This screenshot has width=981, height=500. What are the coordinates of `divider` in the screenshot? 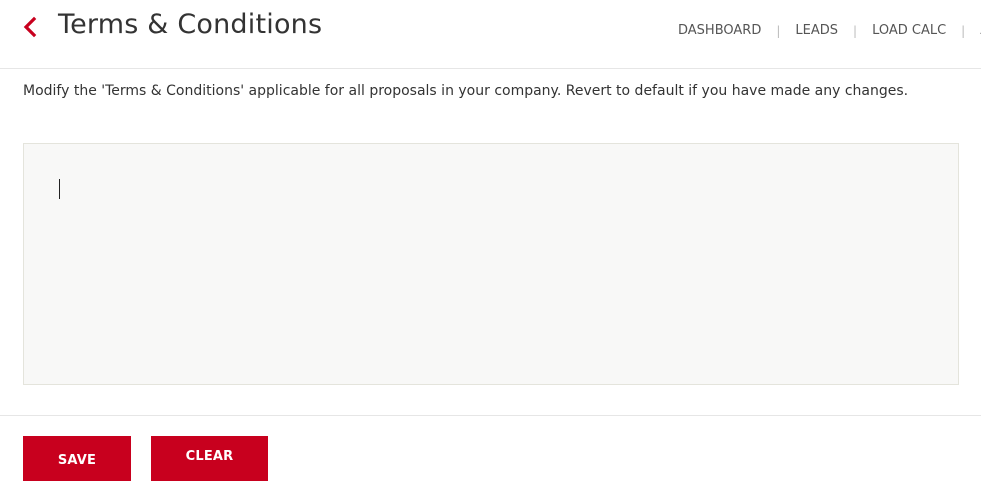 It's located at (490, 415).